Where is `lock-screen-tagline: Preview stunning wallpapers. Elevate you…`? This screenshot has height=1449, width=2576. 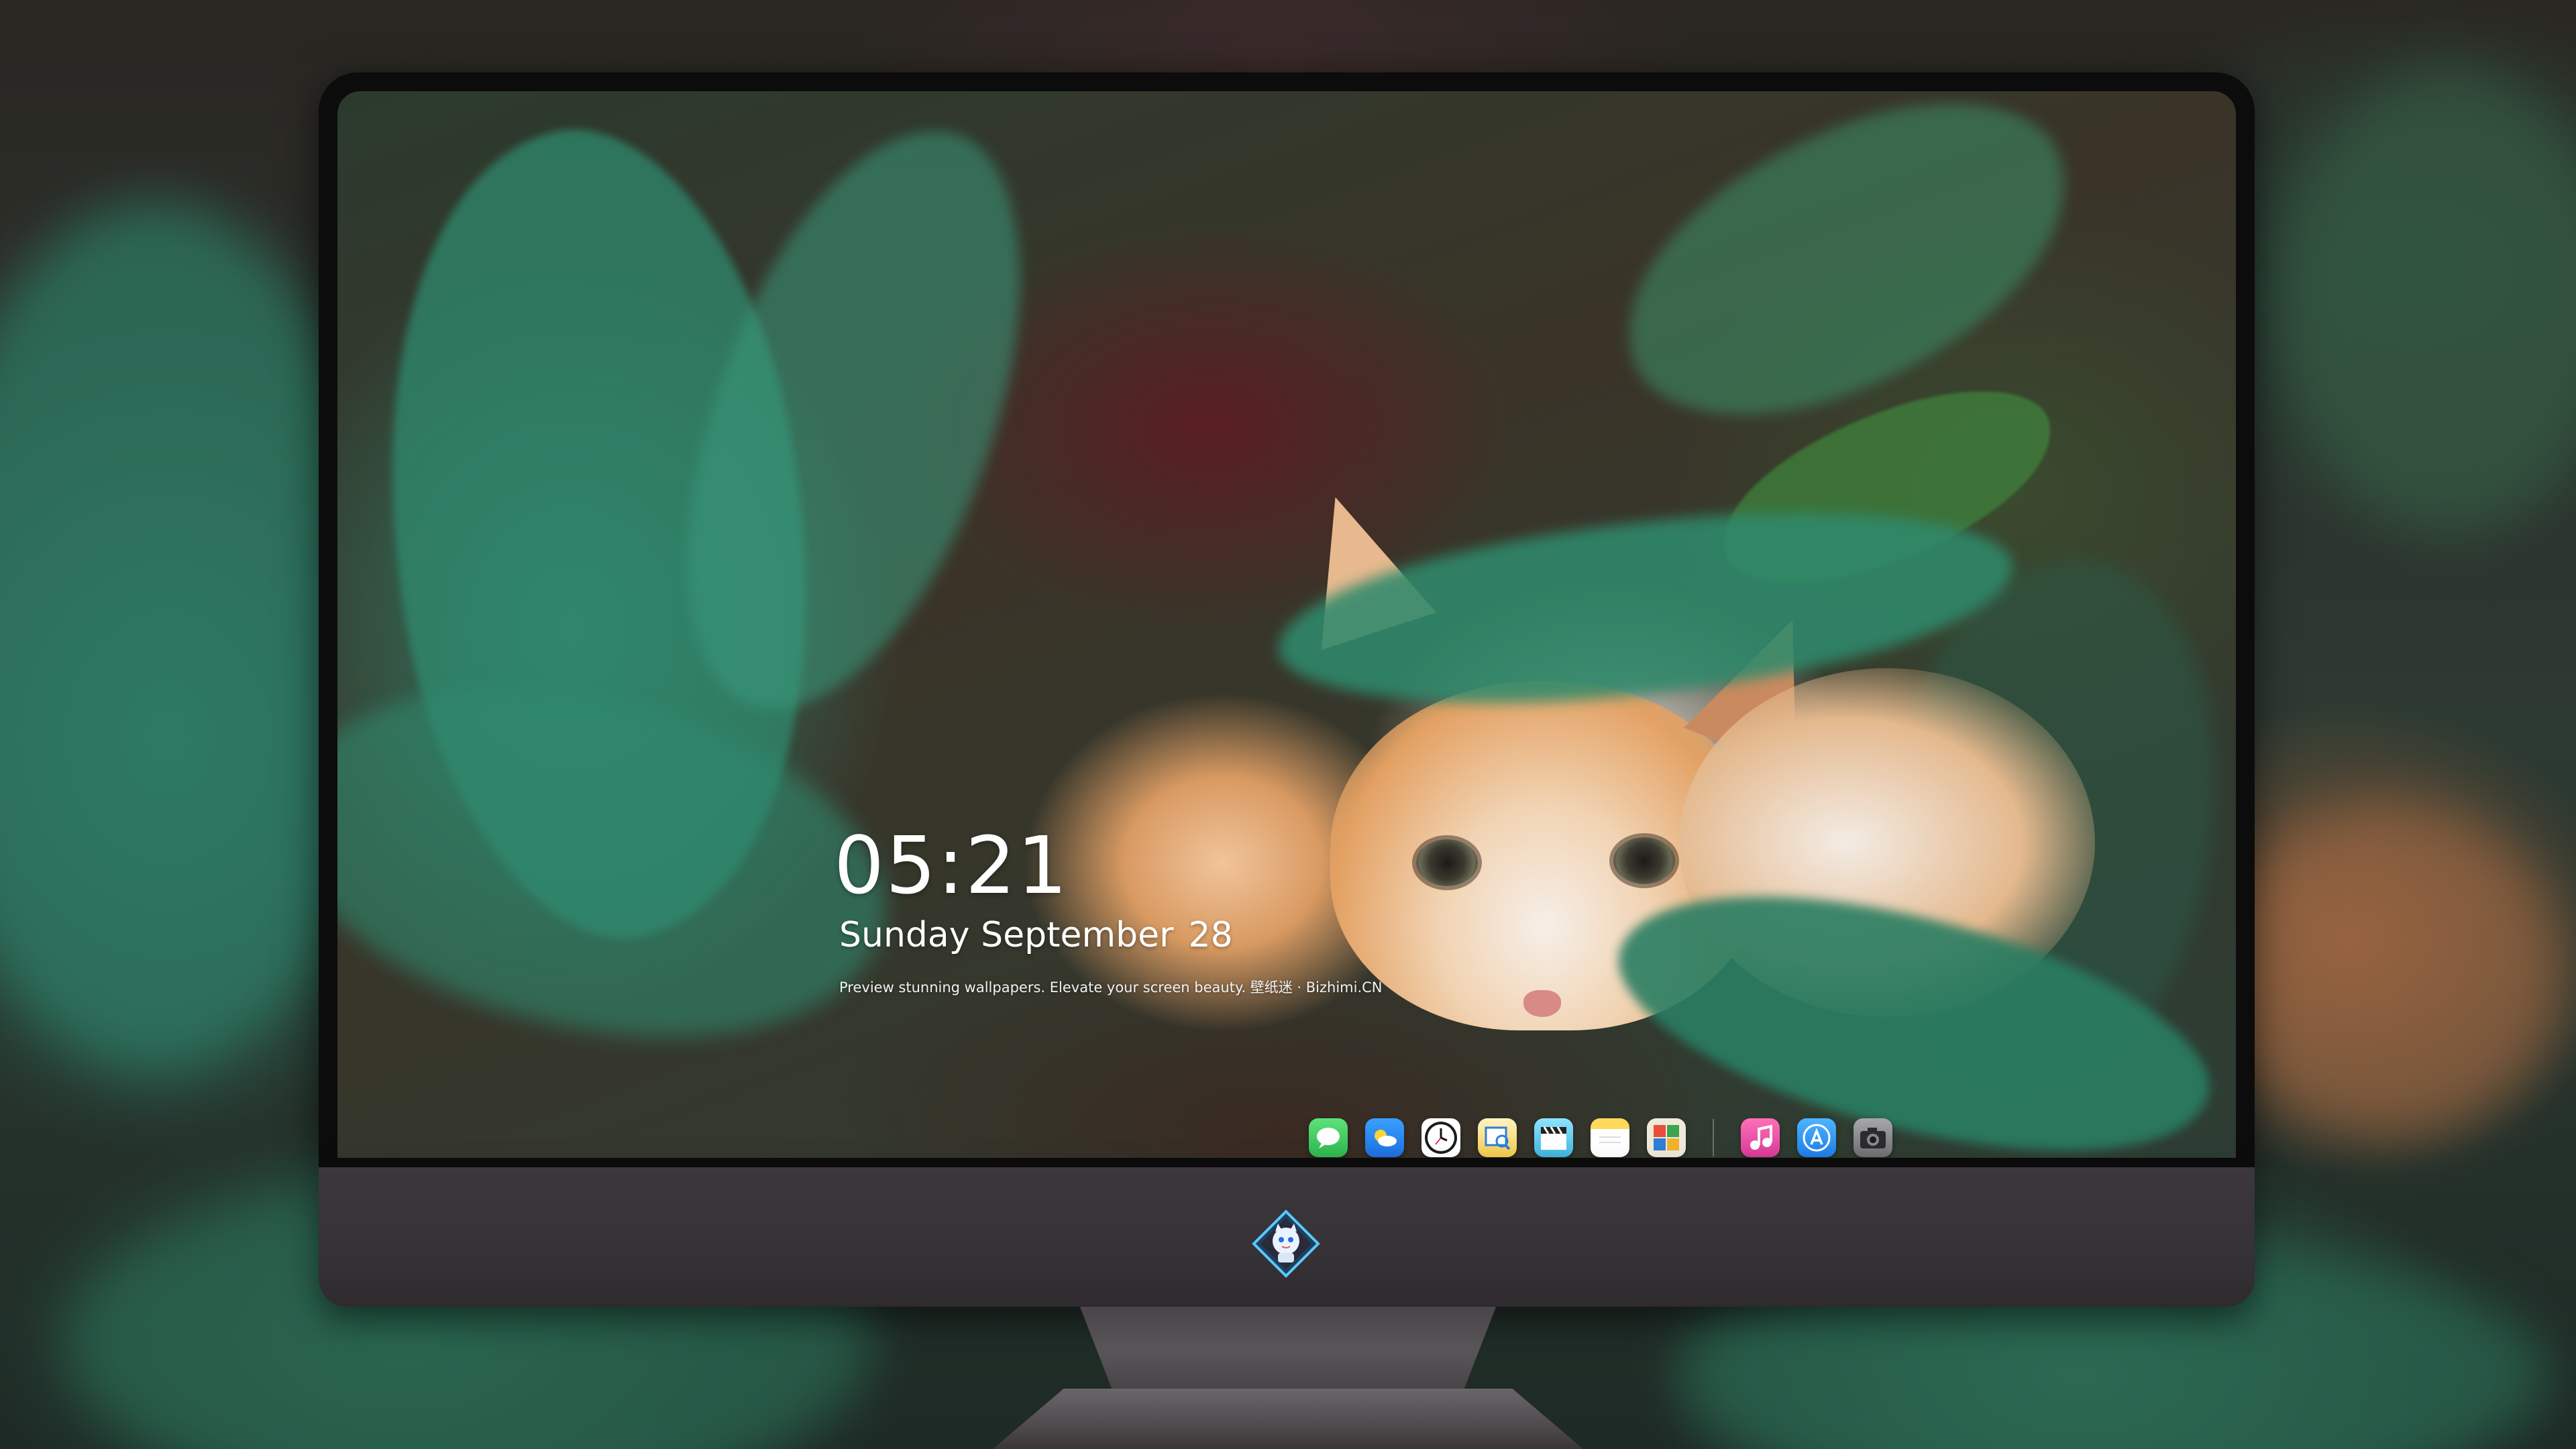
lock-screen-tagline: Preview stunning wallpapers. Elevate you… is located at coordinates (1111, 987).